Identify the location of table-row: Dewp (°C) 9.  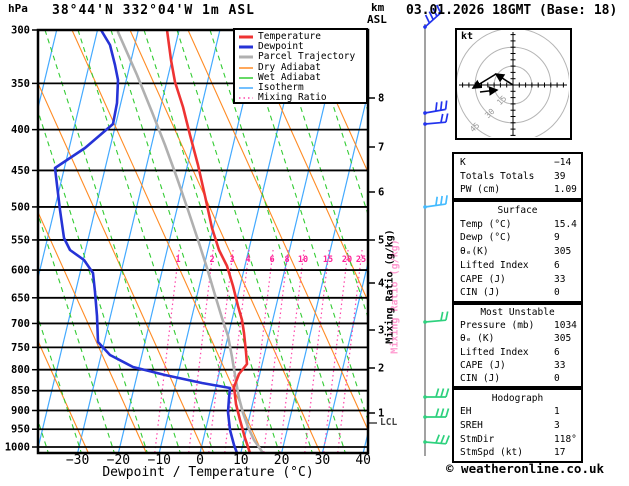
(517, 237).